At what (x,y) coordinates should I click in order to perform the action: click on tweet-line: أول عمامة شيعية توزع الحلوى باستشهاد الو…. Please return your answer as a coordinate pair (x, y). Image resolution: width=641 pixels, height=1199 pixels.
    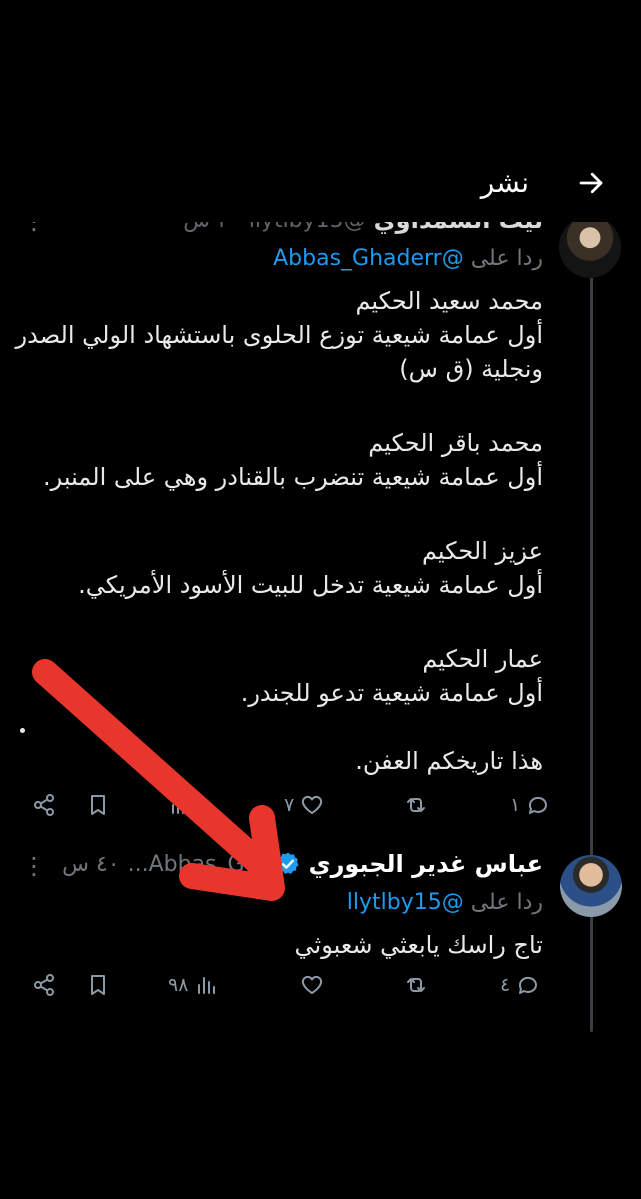
    Looking at the image, I should click on (279, 335).